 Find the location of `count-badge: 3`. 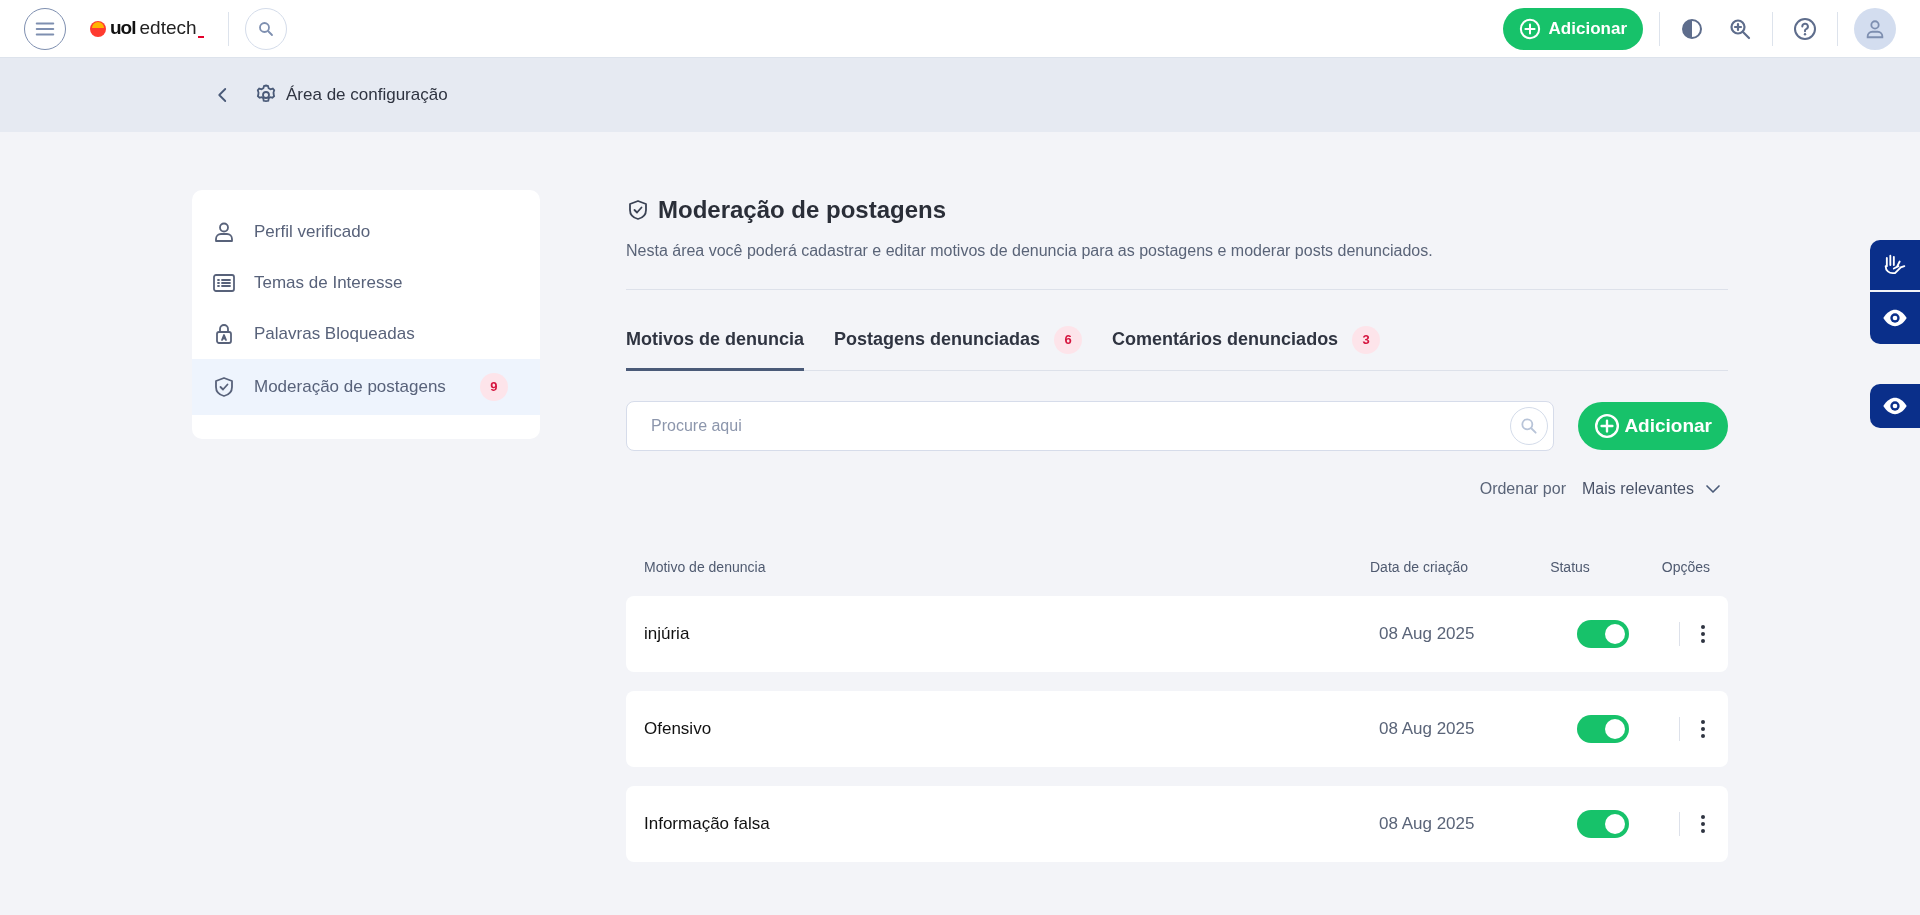

count-badge: 3 is located at coordinates (1366, 339).